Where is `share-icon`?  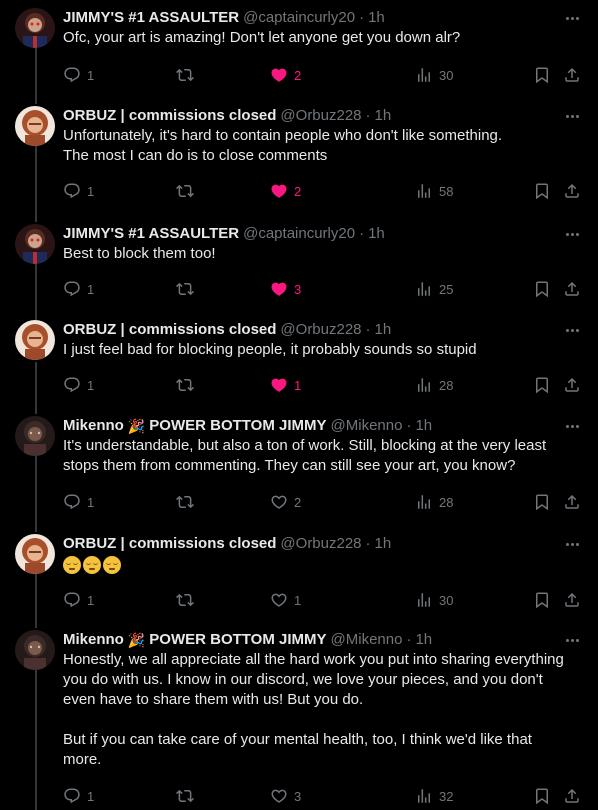 share-icon is located at coordinates (572, 502).